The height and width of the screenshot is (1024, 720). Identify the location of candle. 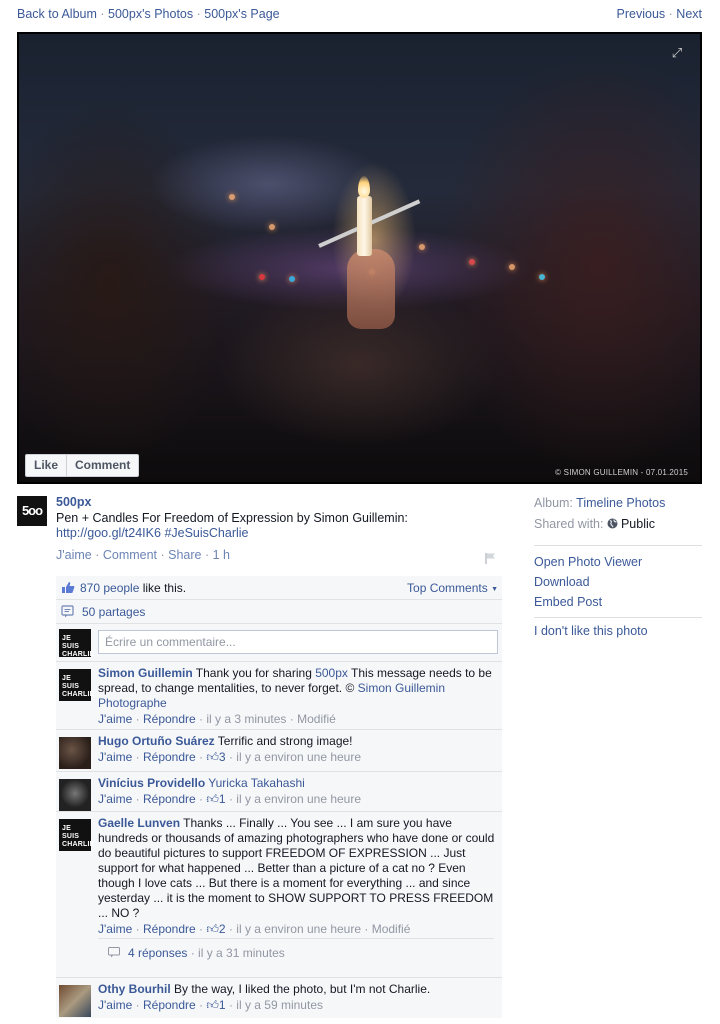
(364, 226).